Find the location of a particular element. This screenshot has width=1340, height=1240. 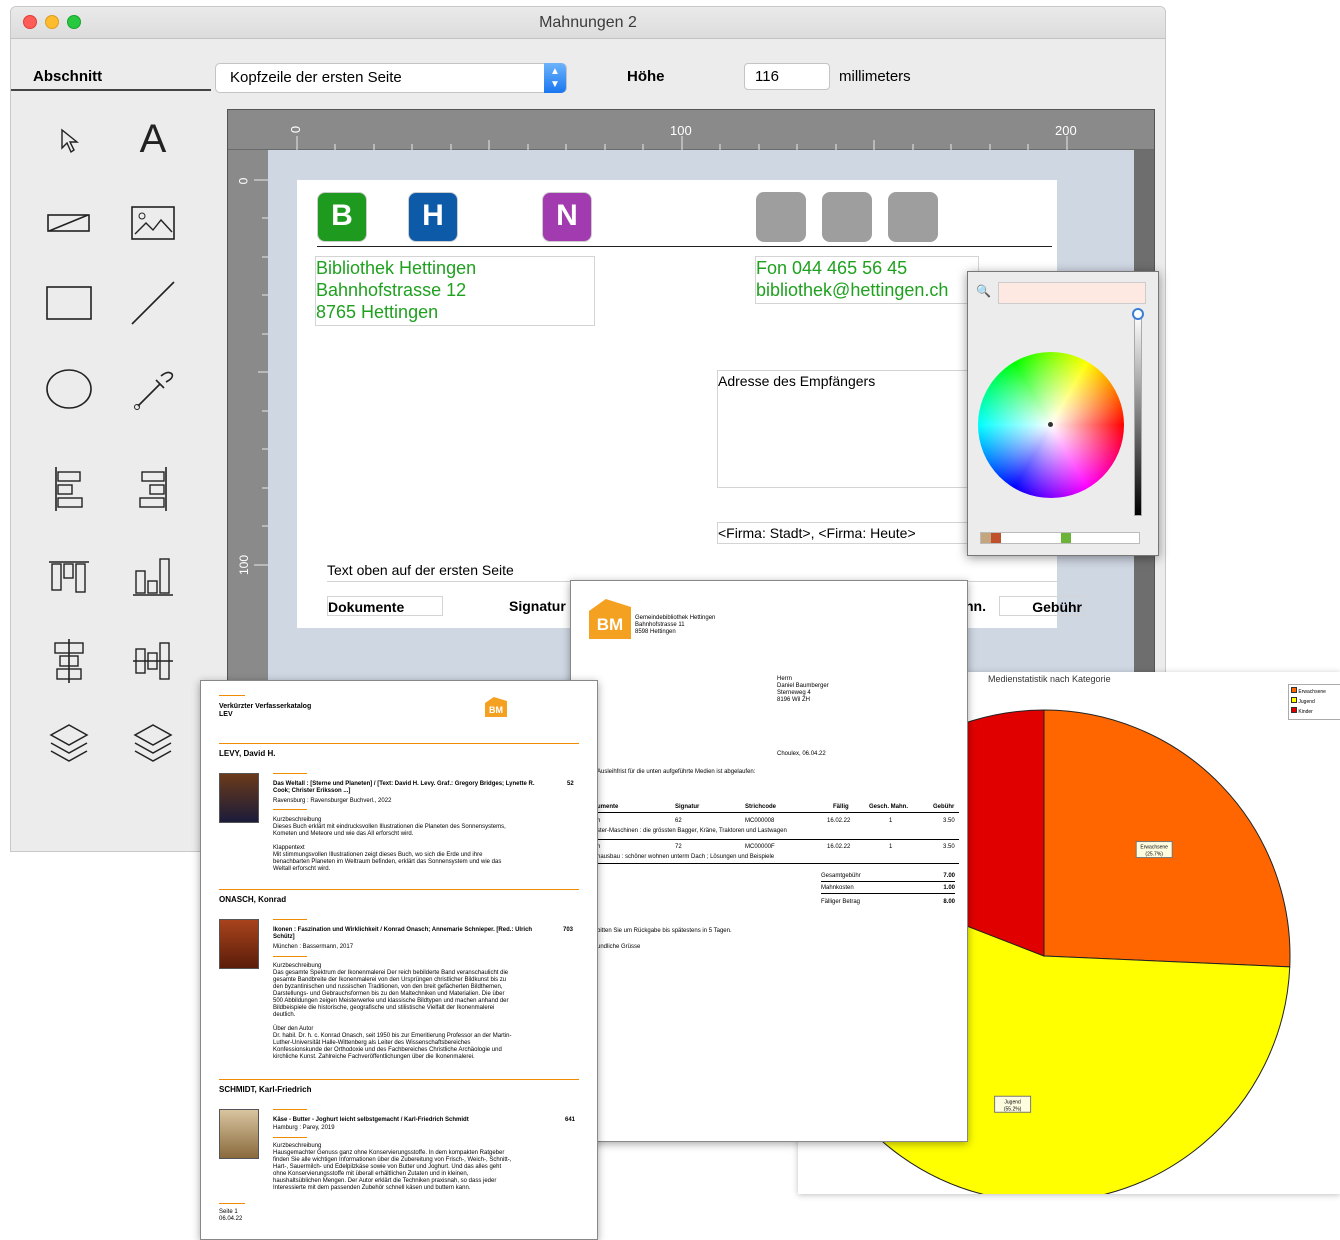

th-strichcode: Strichcode is located at coordinates (761, 807).